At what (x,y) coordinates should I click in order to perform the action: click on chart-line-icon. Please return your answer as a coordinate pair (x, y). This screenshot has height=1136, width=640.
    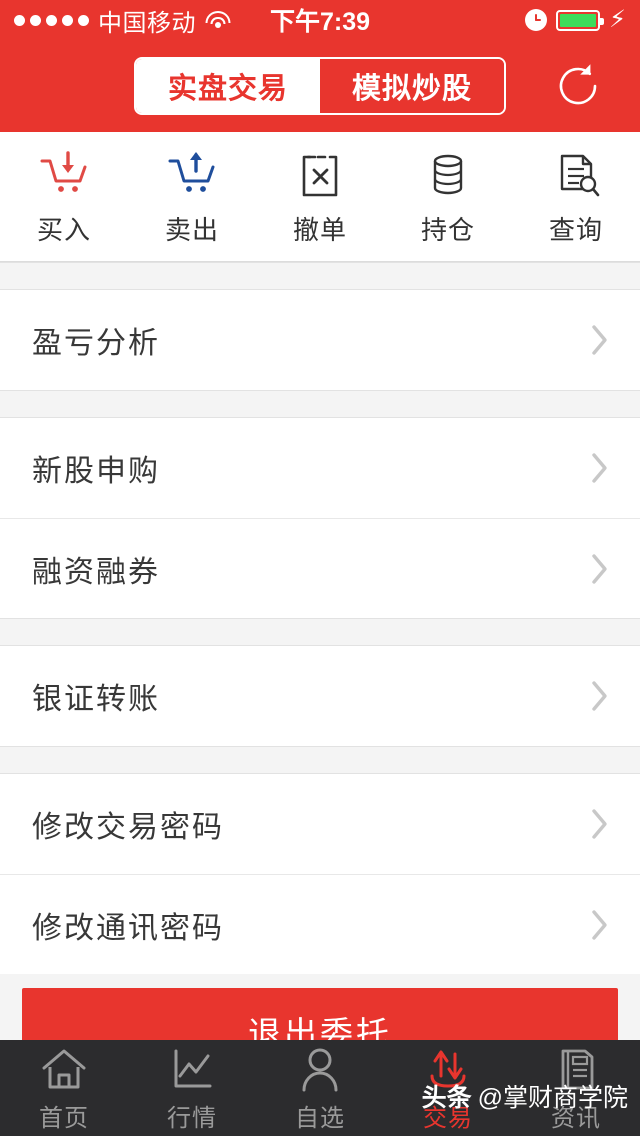
    Looking at the image, I should click on (192, 1069).